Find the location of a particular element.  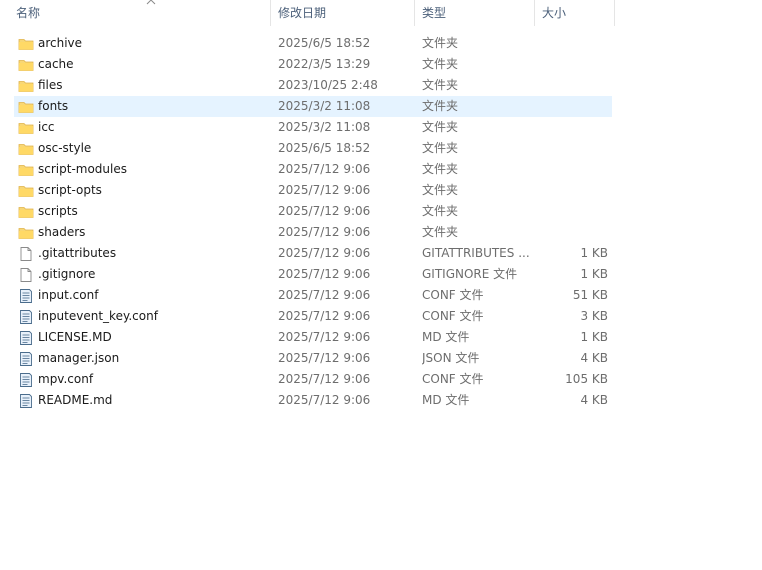

file-name: archive is located at coordinates (60, 43).